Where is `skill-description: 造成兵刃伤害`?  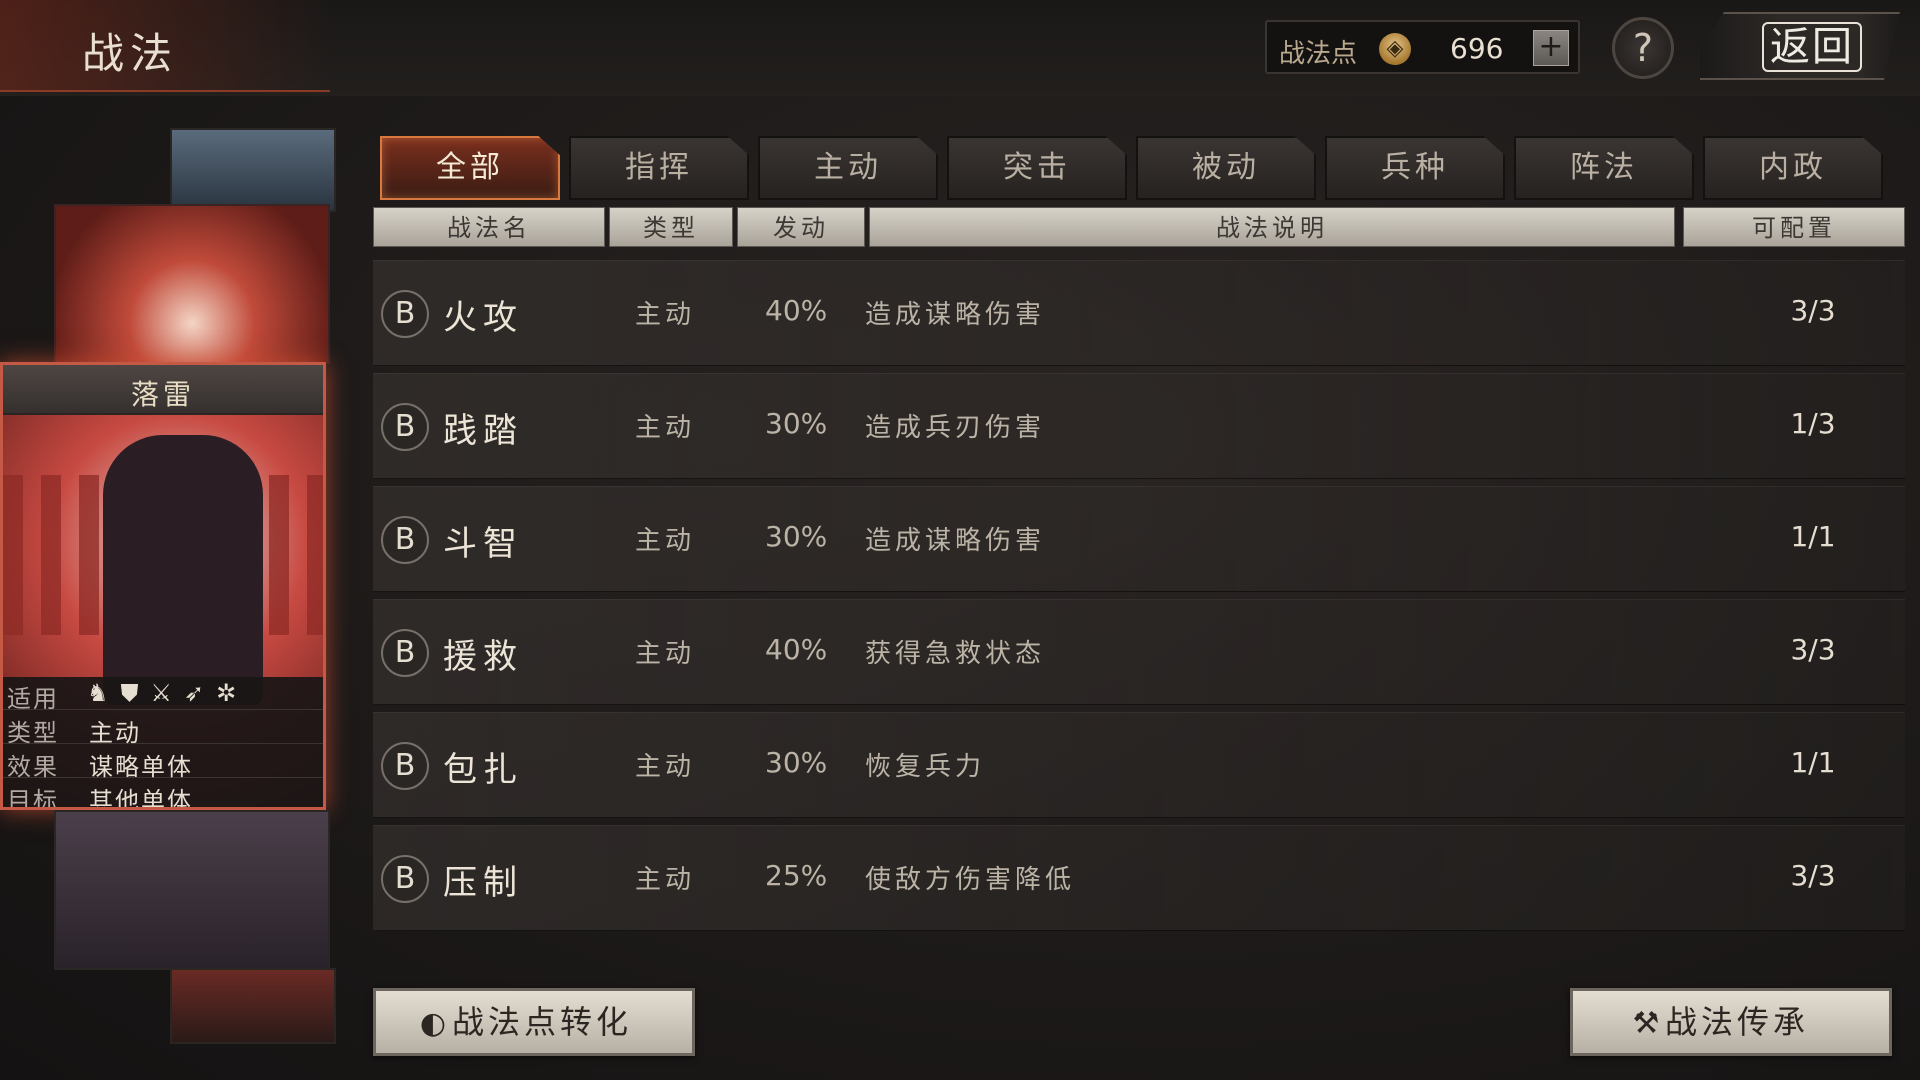
skill-description: 造成兵刃伤害 is located at coordinates (955, 428).